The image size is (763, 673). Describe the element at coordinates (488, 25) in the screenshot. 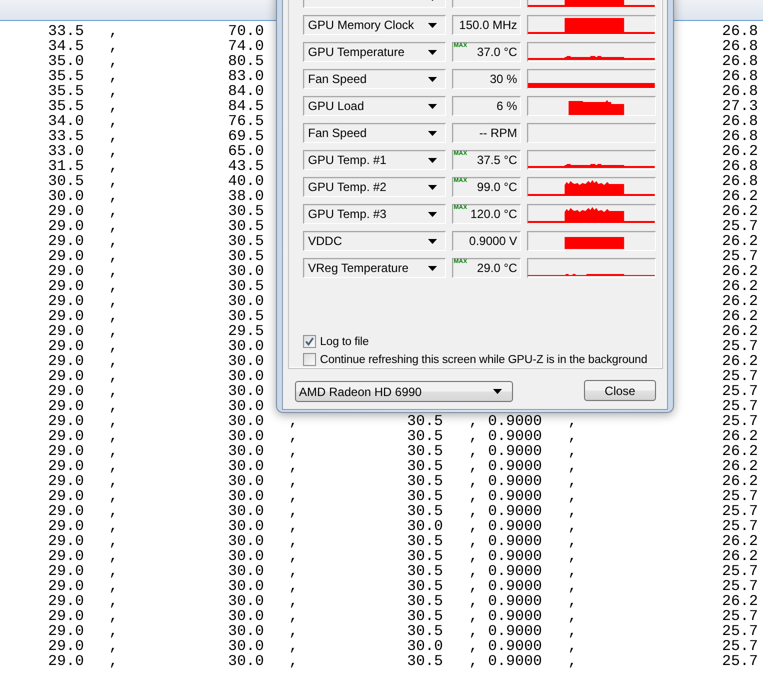

I see `sensor-reading: 150.0 MHz` at that location.